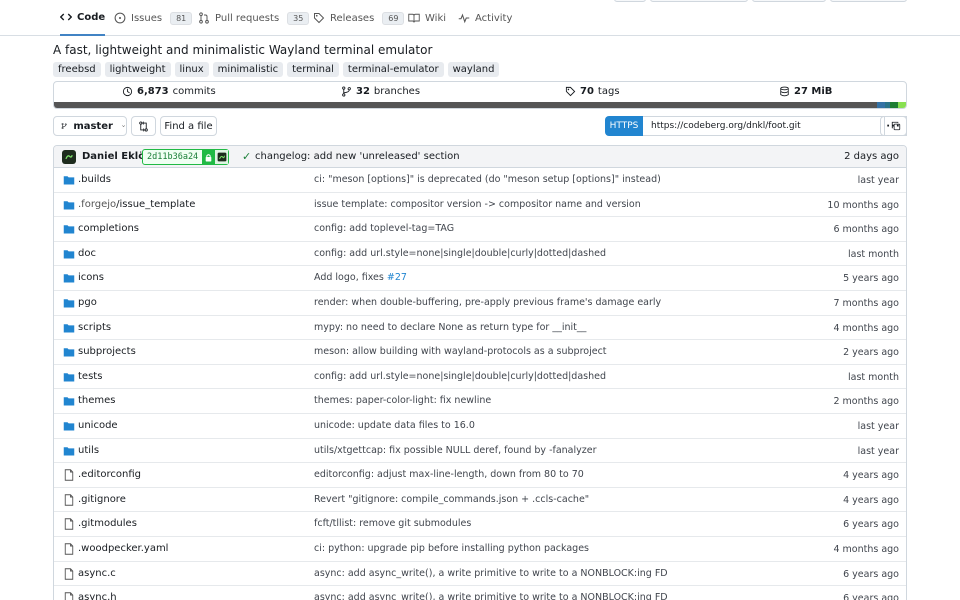 The width and height of the screenshot is (960, 600). I want to click on file-name-link: async.h, so click(97, 596).